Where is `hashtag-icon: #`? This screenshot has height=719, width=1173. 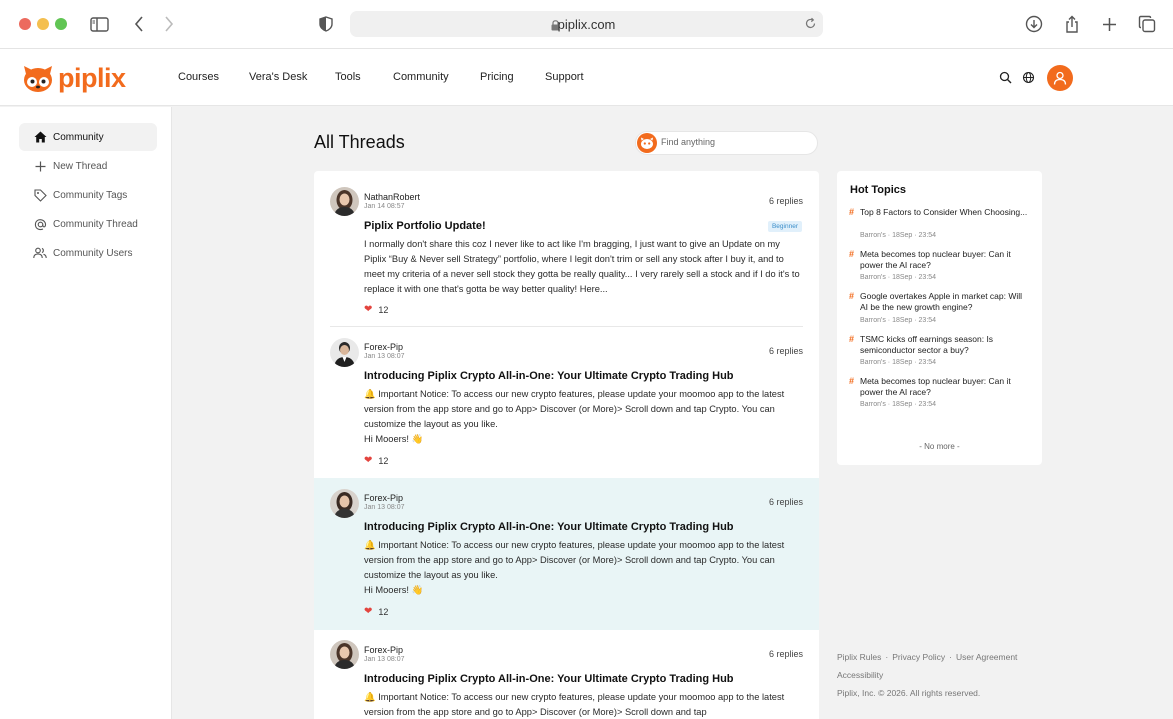
hashtag-icon: # is located at coordinates (852, 381).